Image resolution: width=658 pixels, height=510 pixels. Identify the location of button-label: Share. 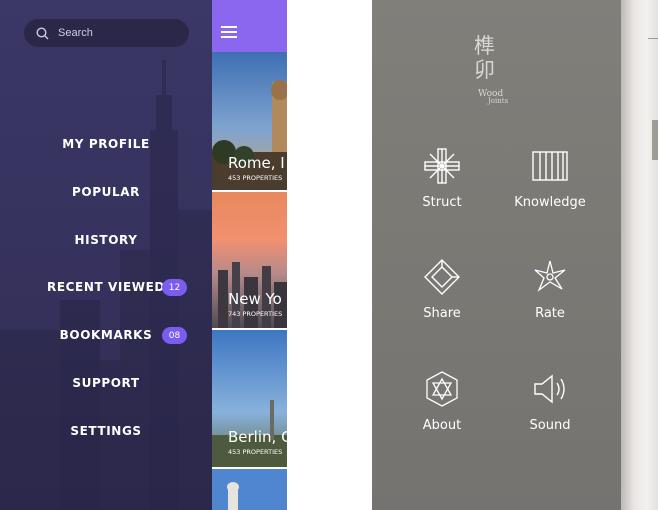
(442, 313).